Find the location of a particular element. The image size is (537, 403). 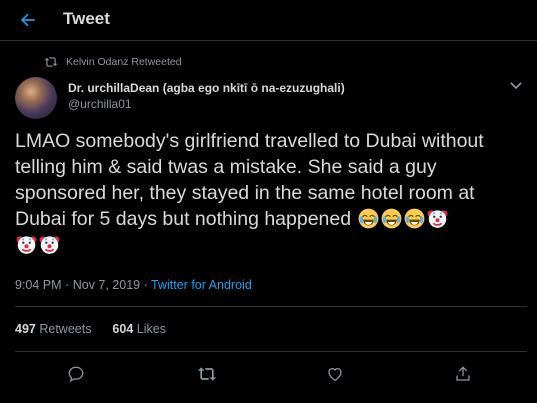

back-button is located at coordinates (28, 20).